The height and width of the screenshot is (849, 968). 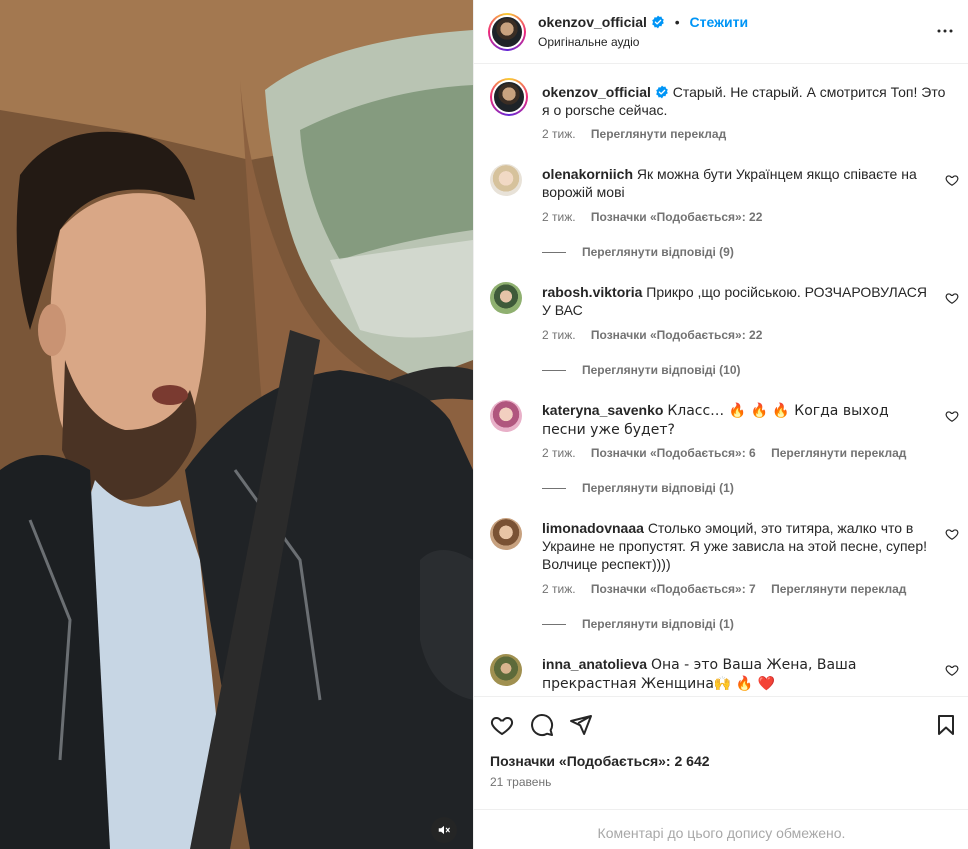 I want to click on author-avatar, so click(x=507, y=32).